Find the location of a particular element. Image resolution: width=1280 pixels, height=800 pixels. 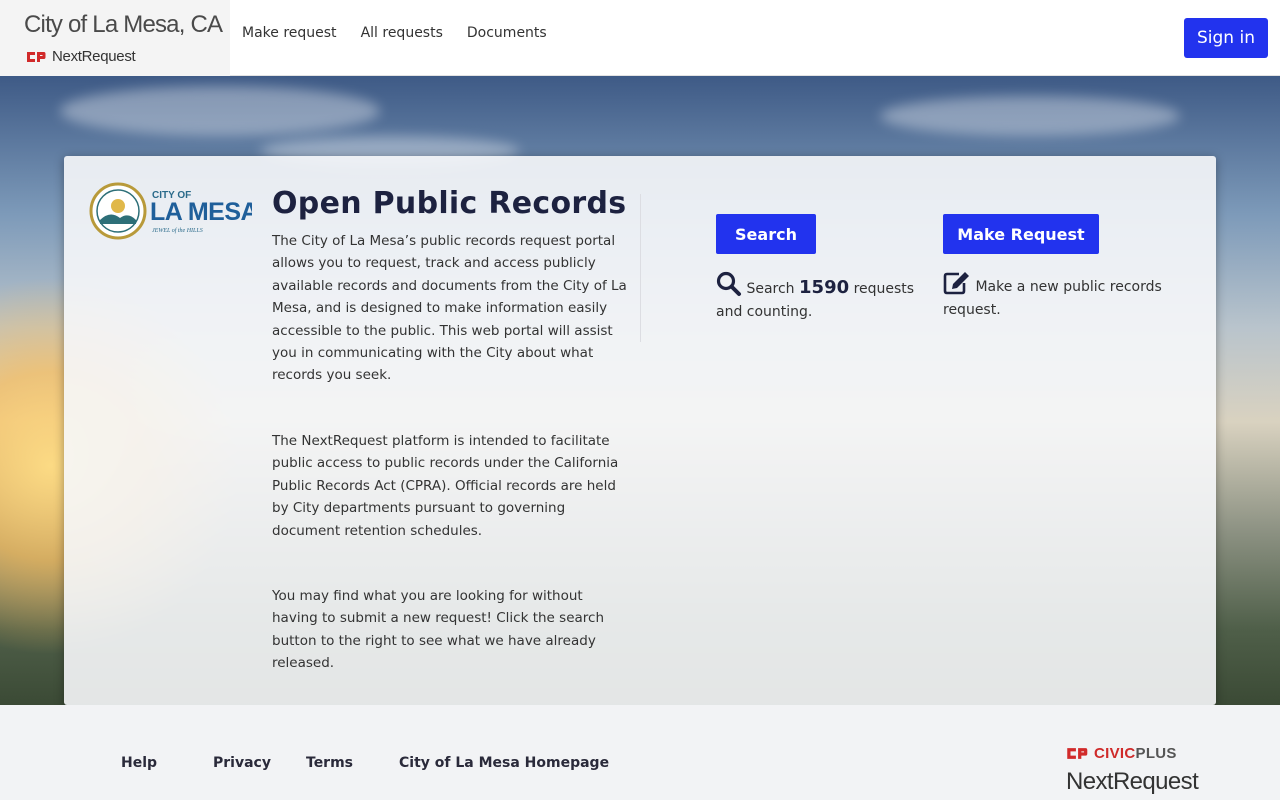

la-mesa-seal-logo: CITY OF LA MESA JEWEL of the HILLS is located at coordinates (170, 211).